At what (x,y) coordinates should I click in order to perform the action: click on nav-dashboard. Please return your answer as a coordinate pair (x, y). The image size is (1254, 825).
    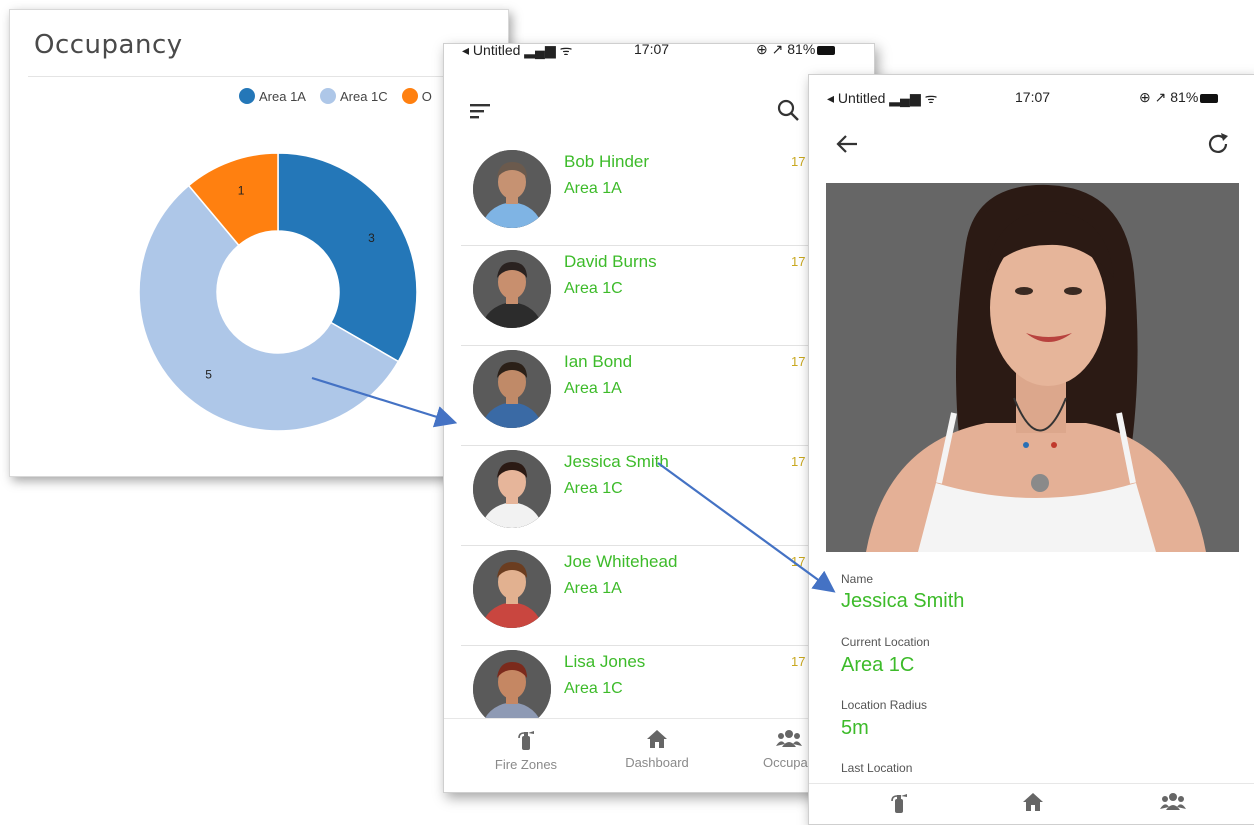
    Looking at the image, I should click on (1033, 805).